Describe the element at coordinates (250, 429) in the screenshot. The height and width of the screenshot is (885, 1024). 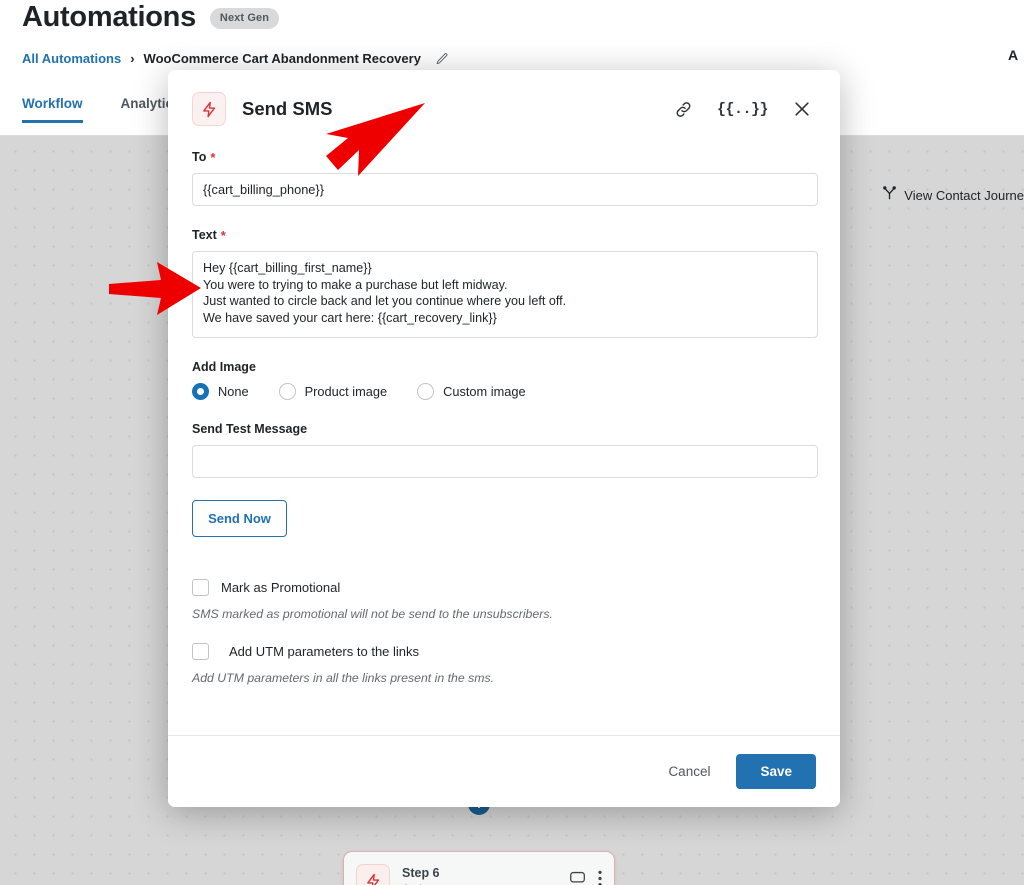
I see `send-test-message-label: Send Test Message` at that location.